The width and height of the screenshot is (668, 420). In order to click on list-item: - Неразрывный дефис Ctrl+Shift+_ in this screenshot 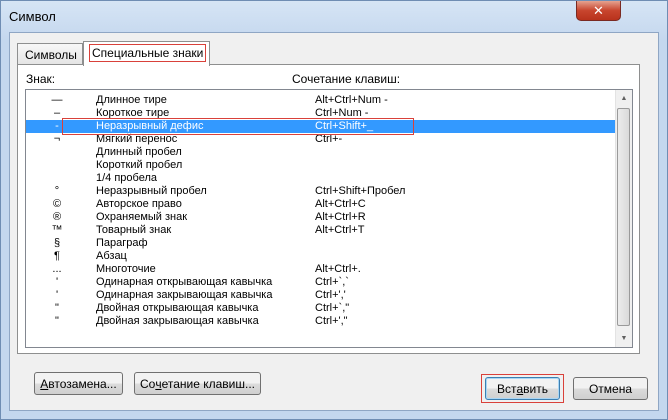, I will do `click(321, 126)`.